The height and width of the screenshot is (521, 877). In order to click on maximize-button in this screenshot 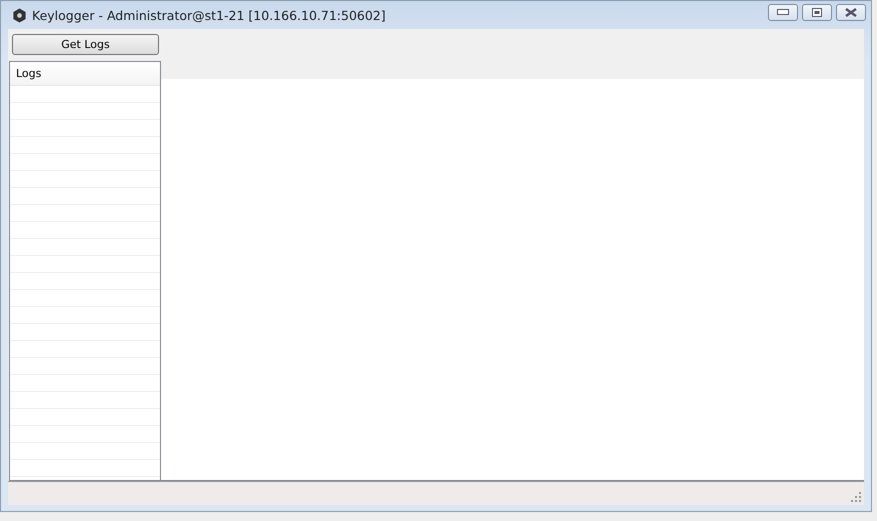, I will do `click(817, 12)`.